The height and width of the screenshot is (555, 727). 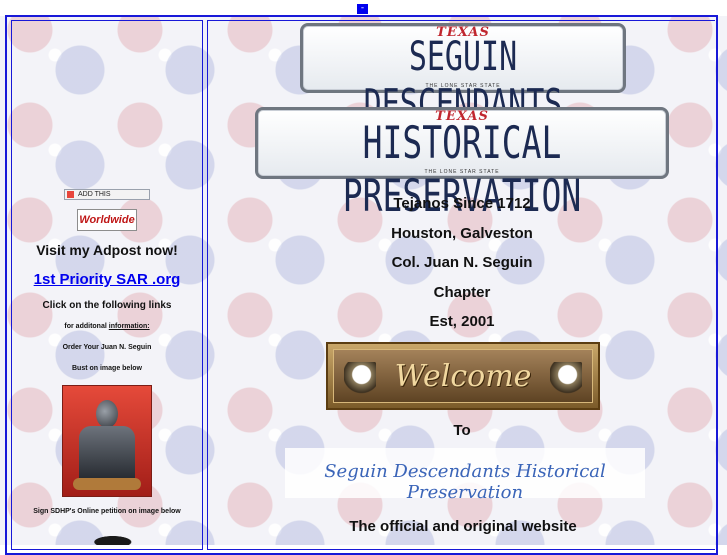 I want to click on welcome-banner: Welcome, so click(x=463, y=376).